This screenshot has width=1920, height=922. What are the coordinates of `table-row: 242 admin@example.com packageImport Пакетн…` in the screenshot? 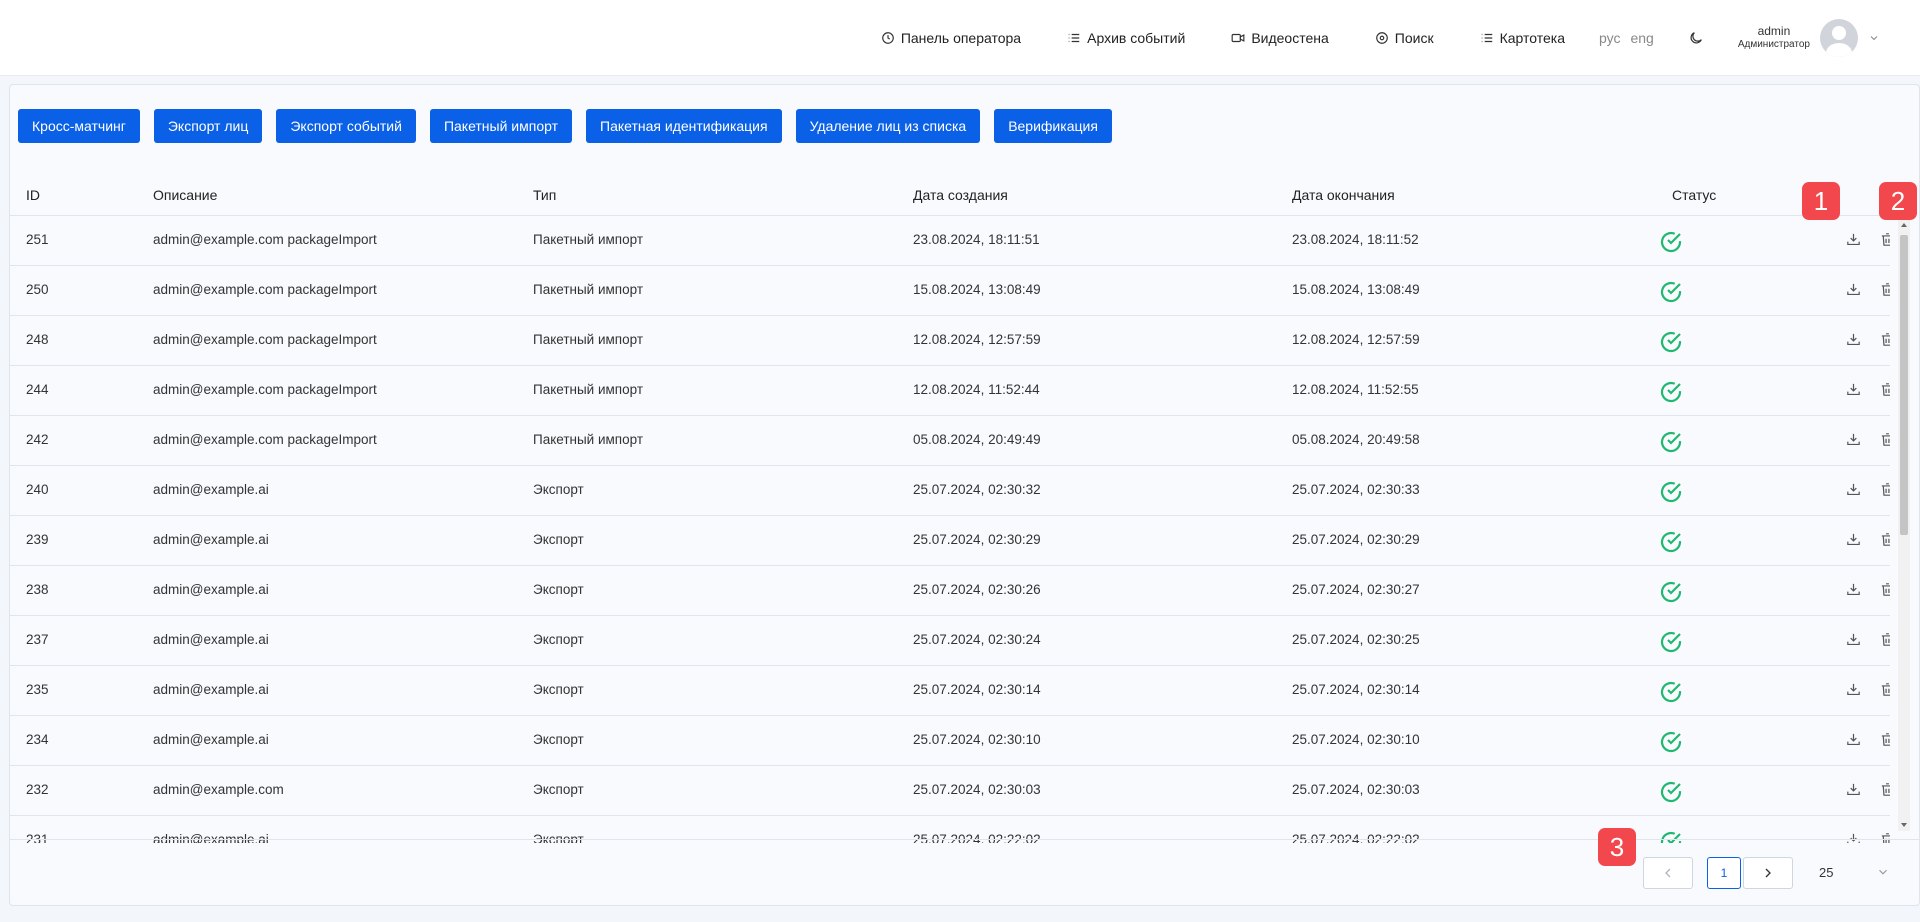 It's located at (950, 441).